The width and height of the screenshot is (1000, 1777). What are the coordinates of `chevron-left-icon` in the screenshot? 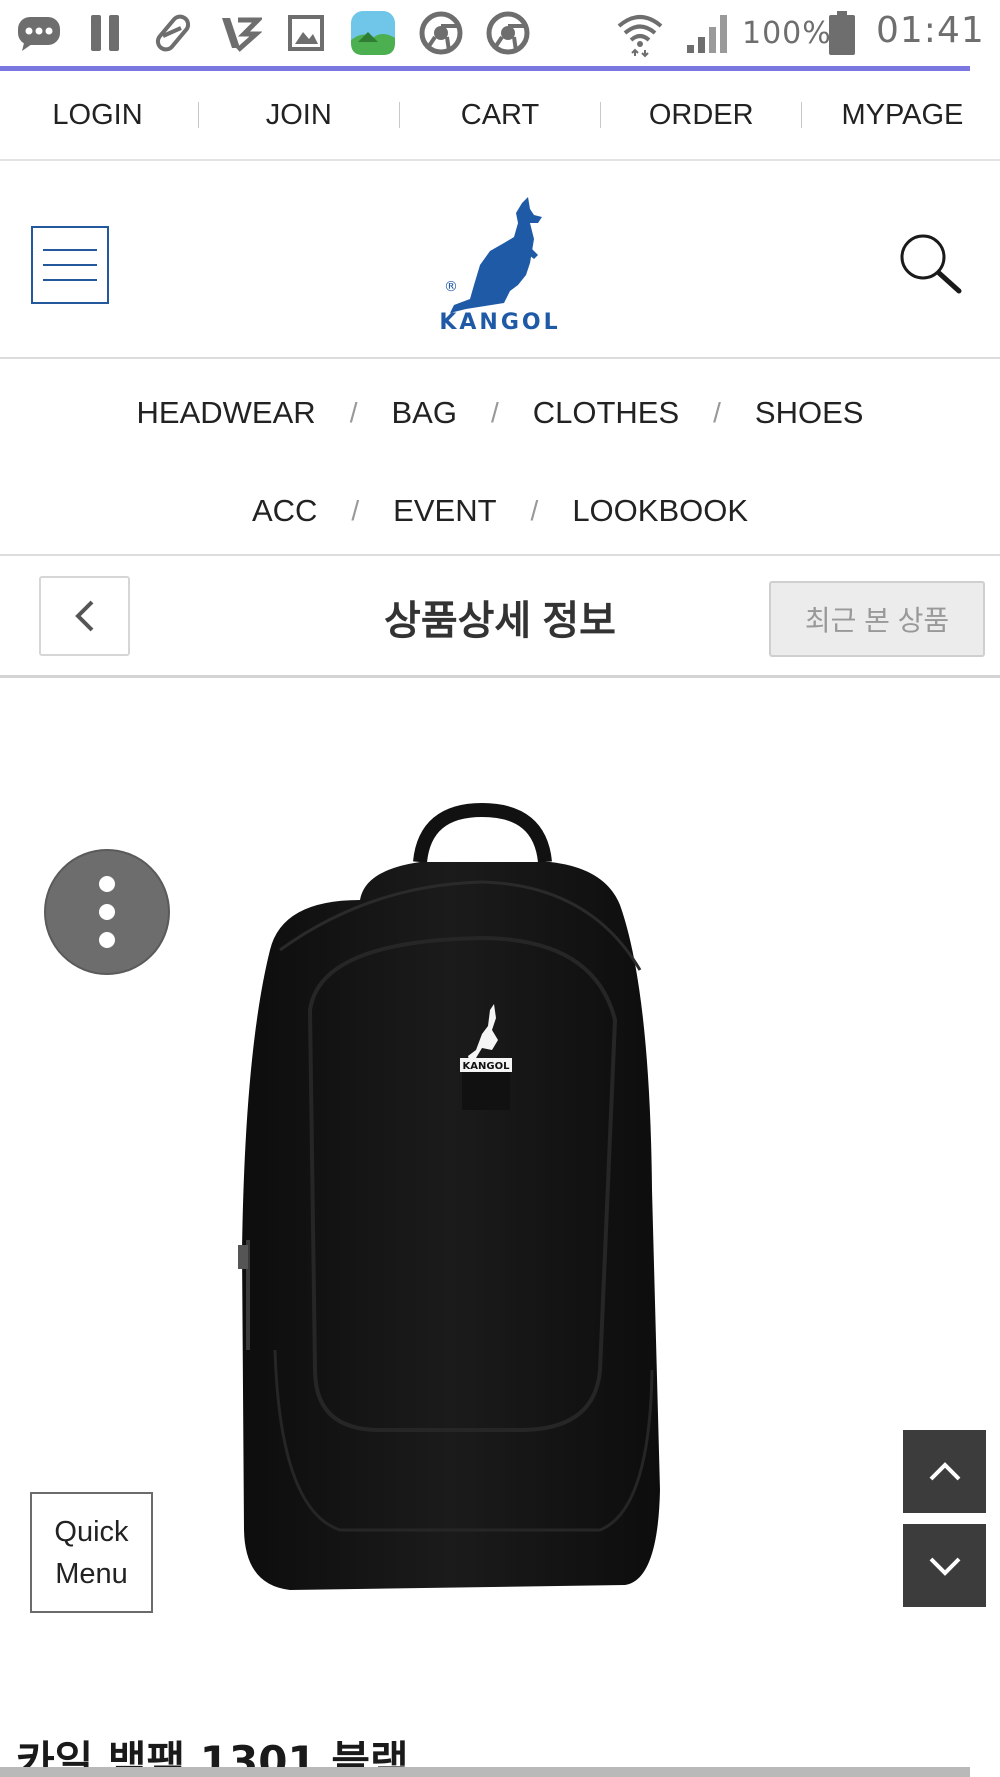 It's located at (83, 616).